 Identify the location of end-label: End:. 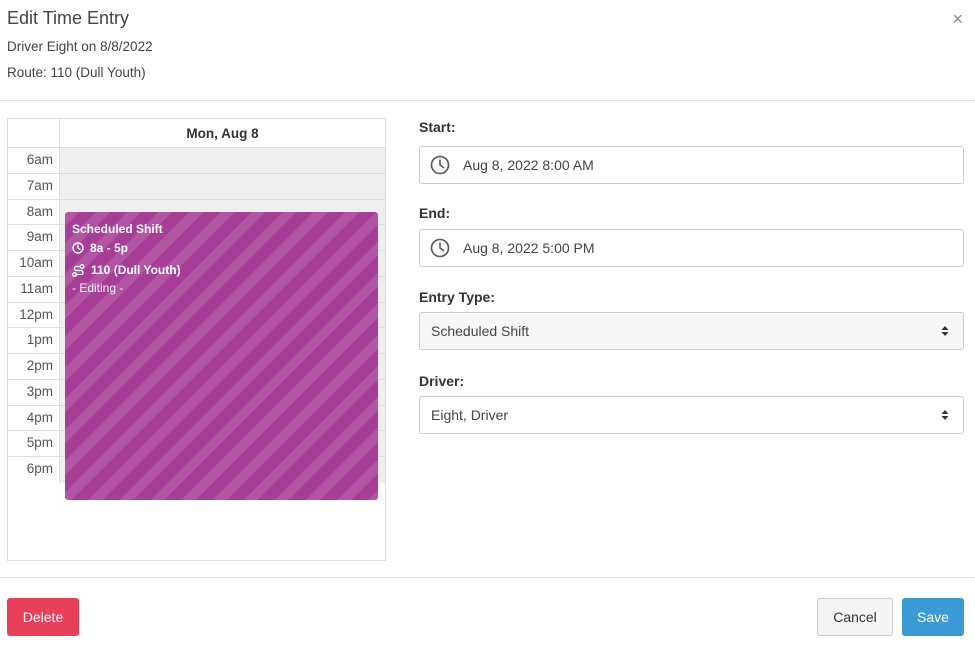
(435, 213).